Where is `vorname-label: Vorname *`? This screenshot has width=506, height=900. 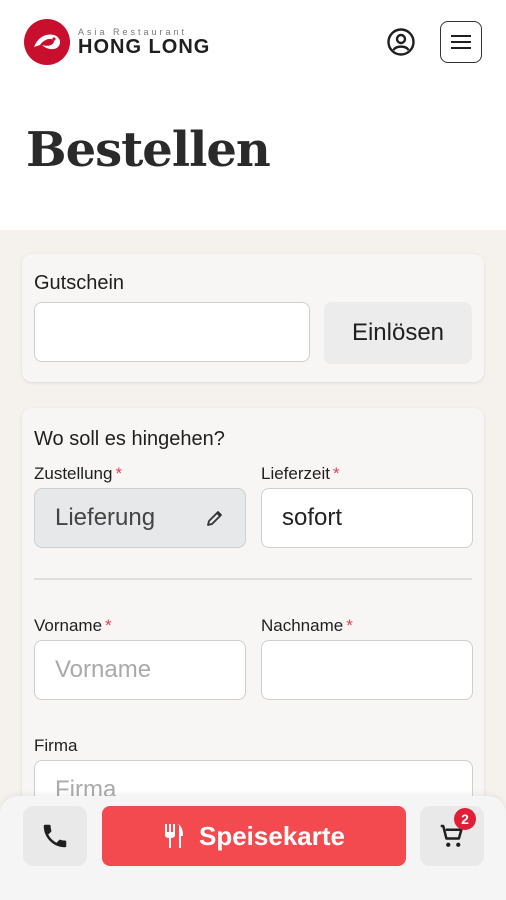 vorname-label: Vorname * is located at coordinates (73, 626).